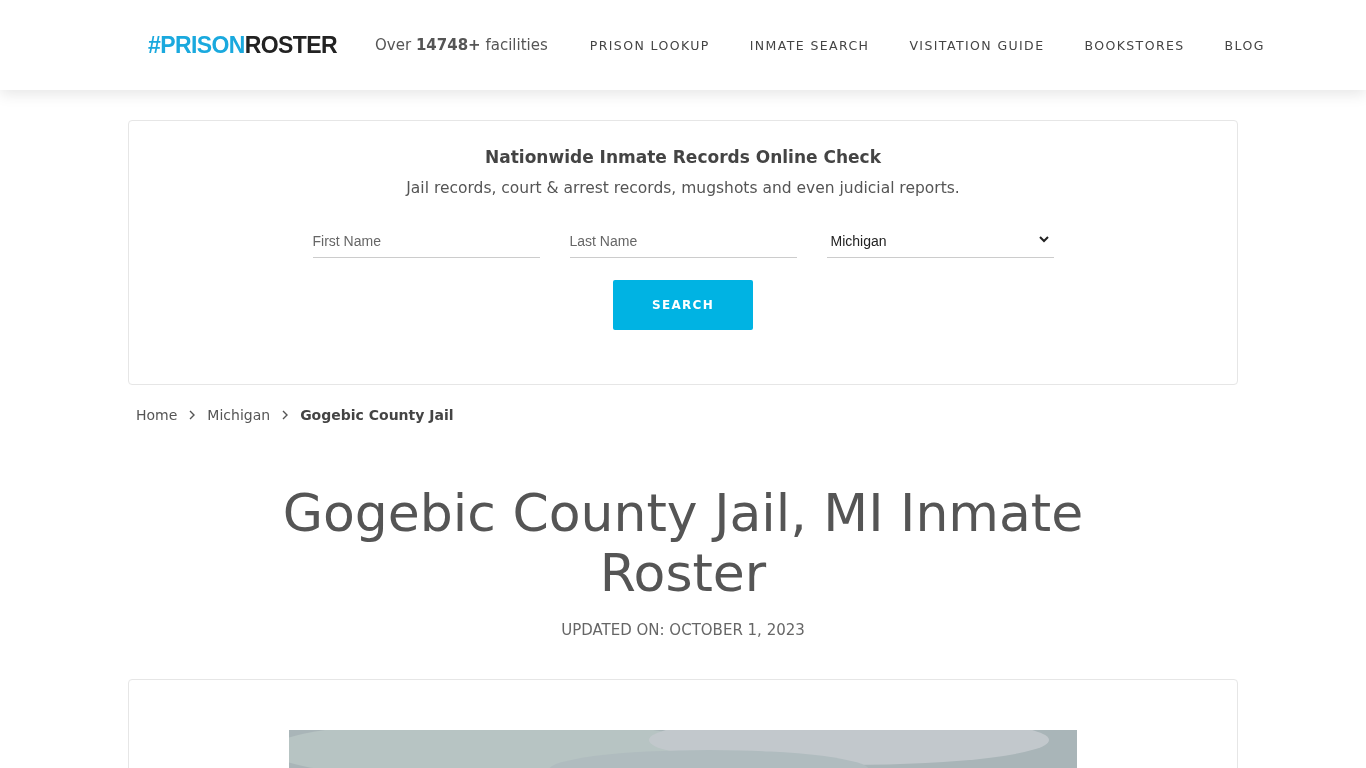  I want to click on nav-link: PRISON LOOKUP, so click(649, 45).